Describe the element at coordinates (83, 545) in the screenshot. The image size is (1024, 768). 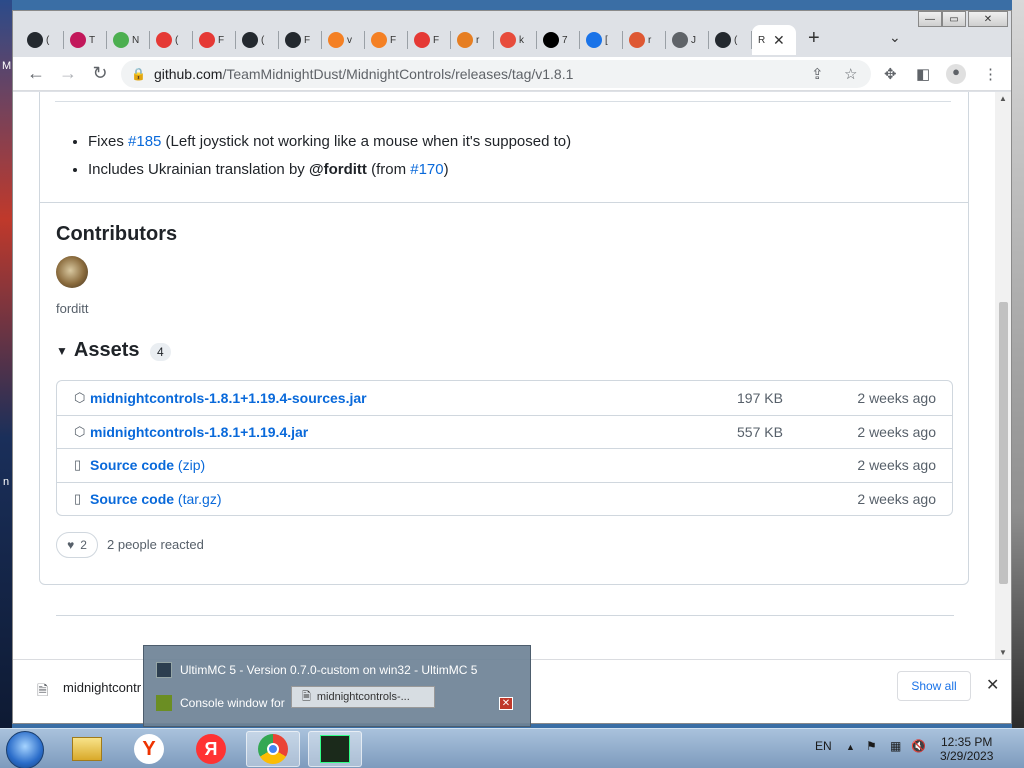
I see `reaction-count: 2` at that location.